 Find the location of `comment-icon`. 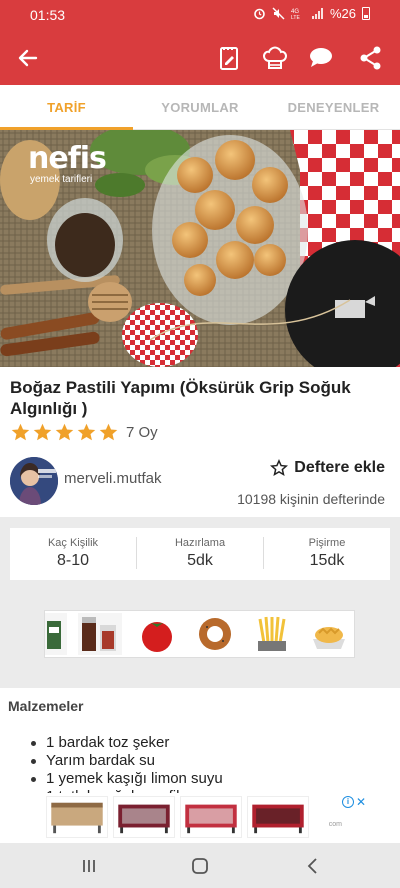

comment-icon is located at coordinates (321, 58).